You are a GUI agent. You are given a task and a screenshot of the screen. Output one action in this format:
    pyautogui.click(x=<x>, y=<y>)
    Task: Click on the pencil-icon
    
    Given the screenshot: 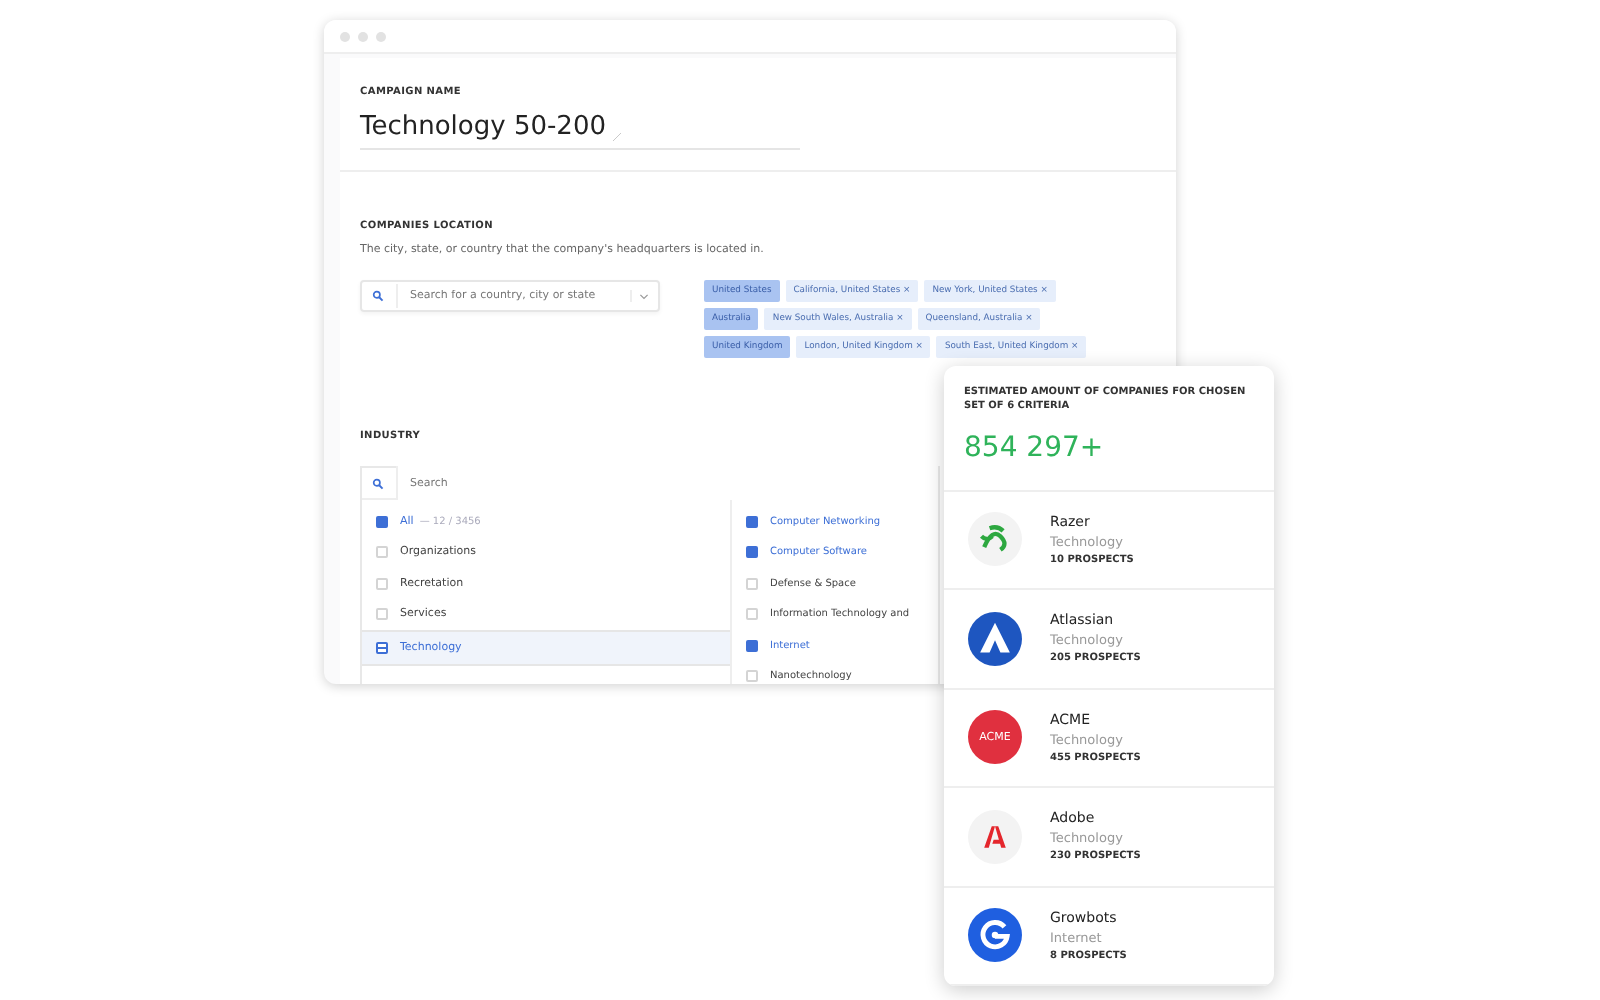 What is the action you would take?
    pyautogui.click(x=617, y=137)
    